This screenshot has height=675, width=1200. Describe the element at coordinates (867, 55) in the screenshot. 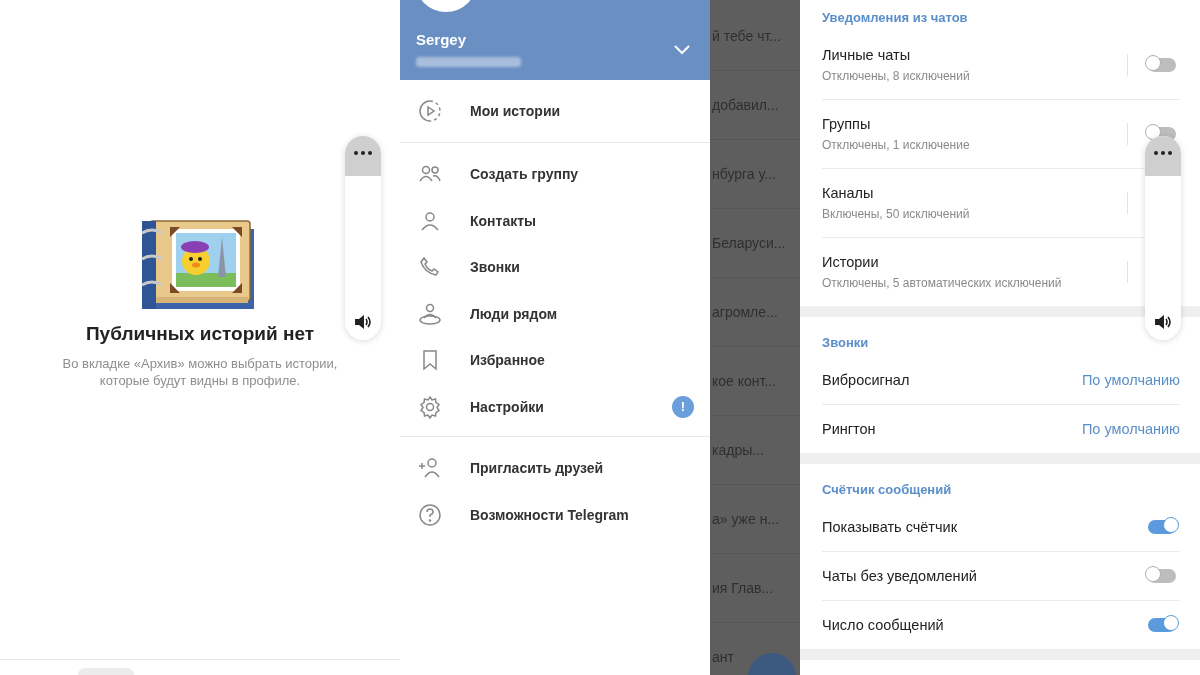

I see `setting-title: Личные чаты` at that location.